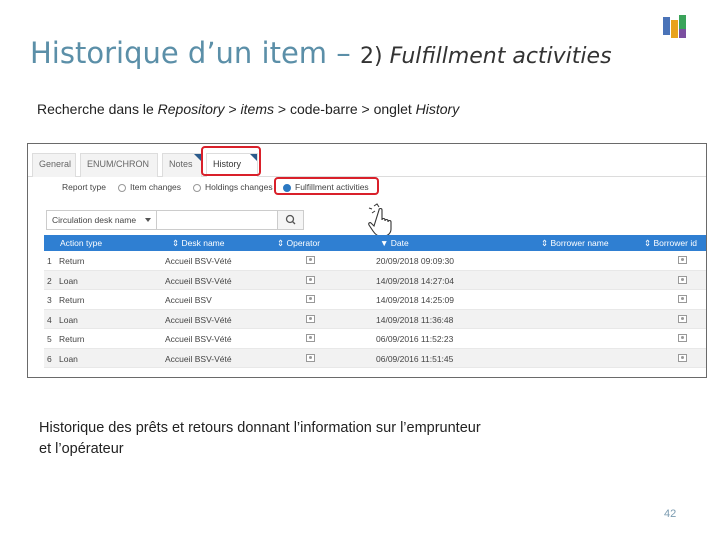  I want to click on search-icon, so click(290, 219).